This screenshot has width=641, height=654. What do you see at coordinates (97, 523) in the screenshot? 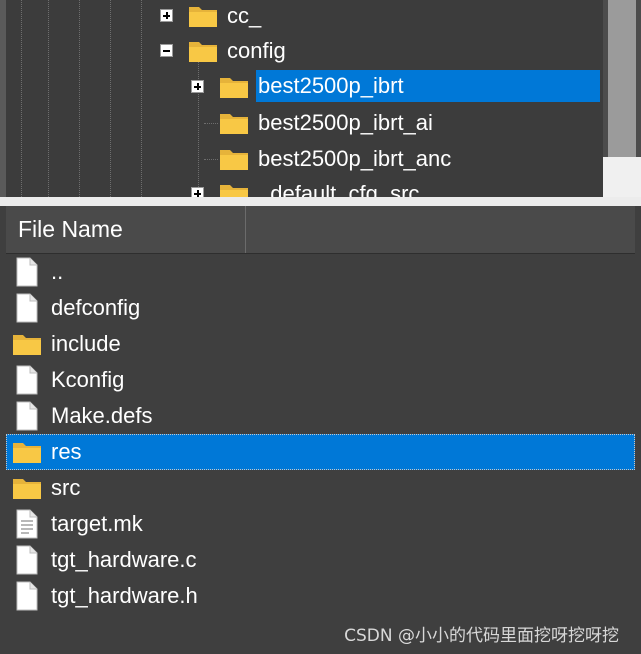
I see `file-name: target.mk` at bounding box center [97, 523].